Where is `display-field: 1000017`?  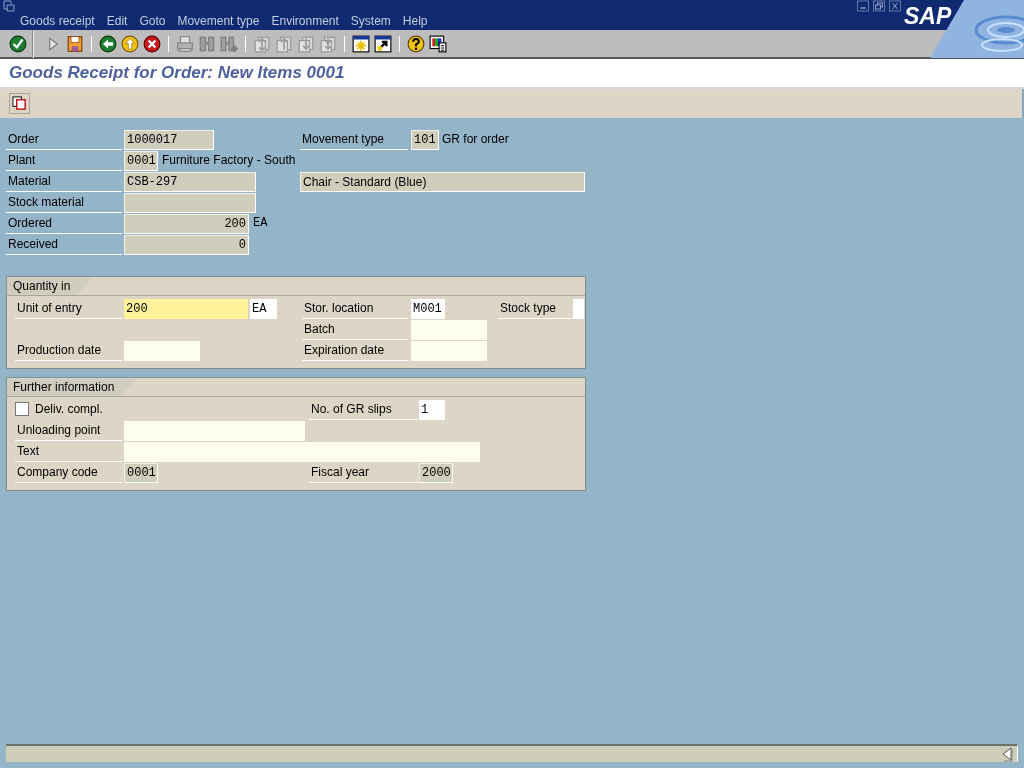
display-field: 1000017 is located at coordinates (169, 140).